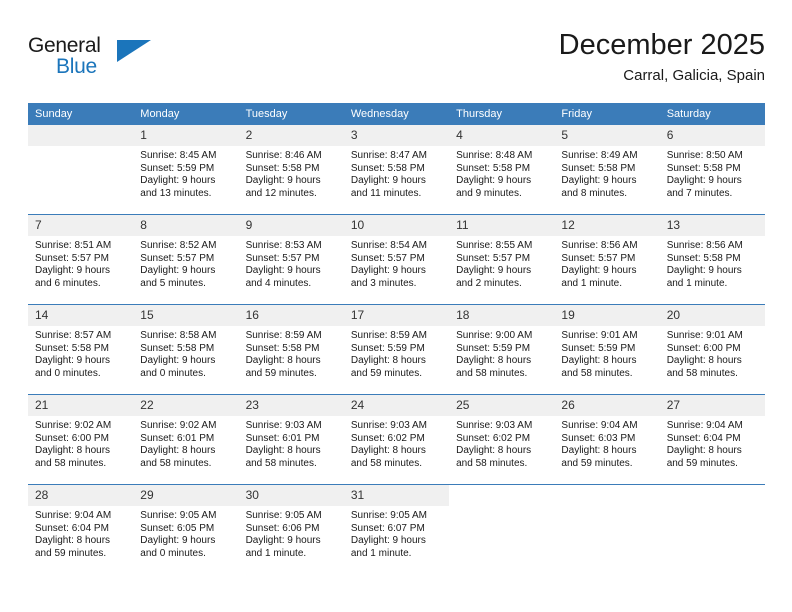 The height and width of the screenshot is (612, 792). What do you see at coordinates (494, 367) in the screenshot?
I see `daylight-text: Daylight: 8 hours and 58 minutes.` at bounding box center [494, 367].